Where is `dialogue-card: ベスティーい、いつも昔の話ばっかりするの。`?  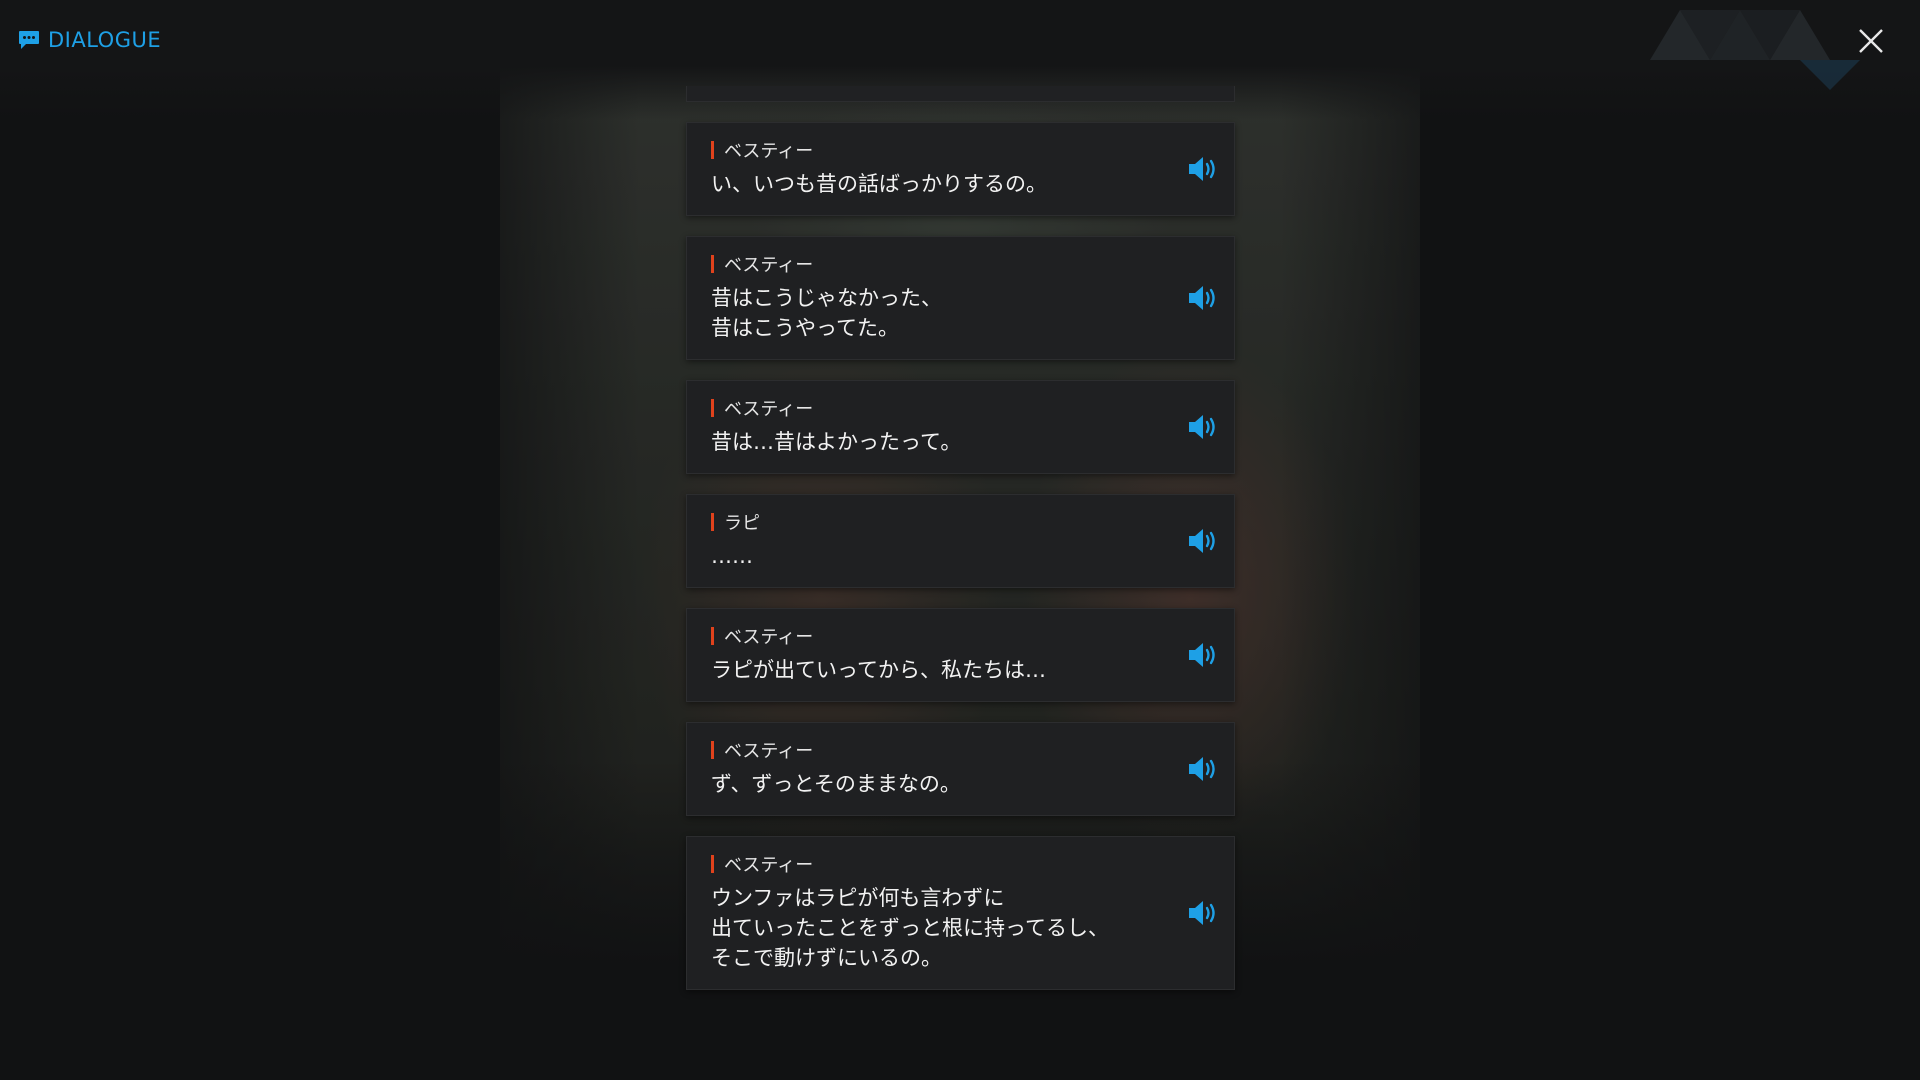
dialogue-card: ベスティーい、いつも昔の話ばっかりするの。 is located at coordinates (960, 169).